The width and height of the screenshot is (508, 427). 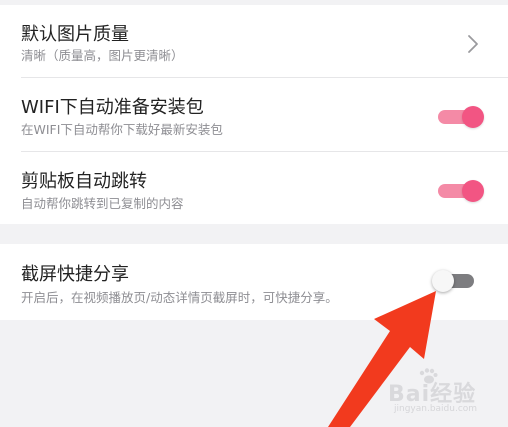 I want to click on setting-title: 剪贴板自动跳转, so click(x=84, y=181).